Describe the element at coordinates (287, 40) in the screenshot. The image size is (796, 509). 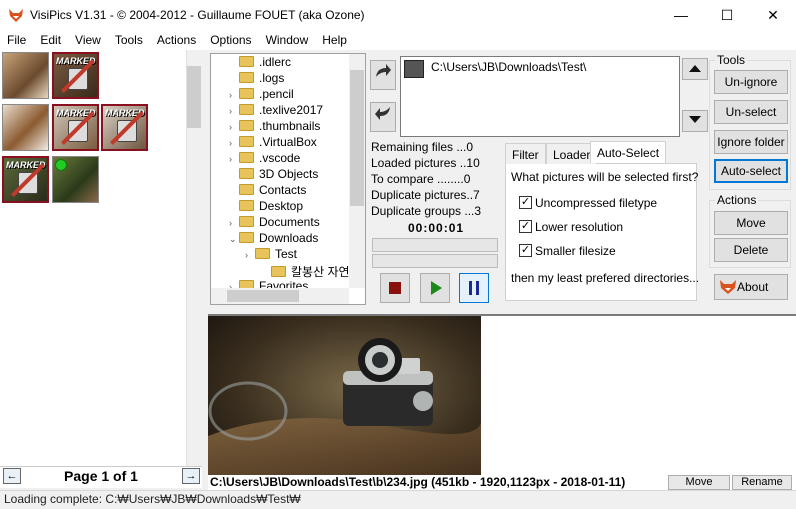
I see `menu-window: Window` at that location.